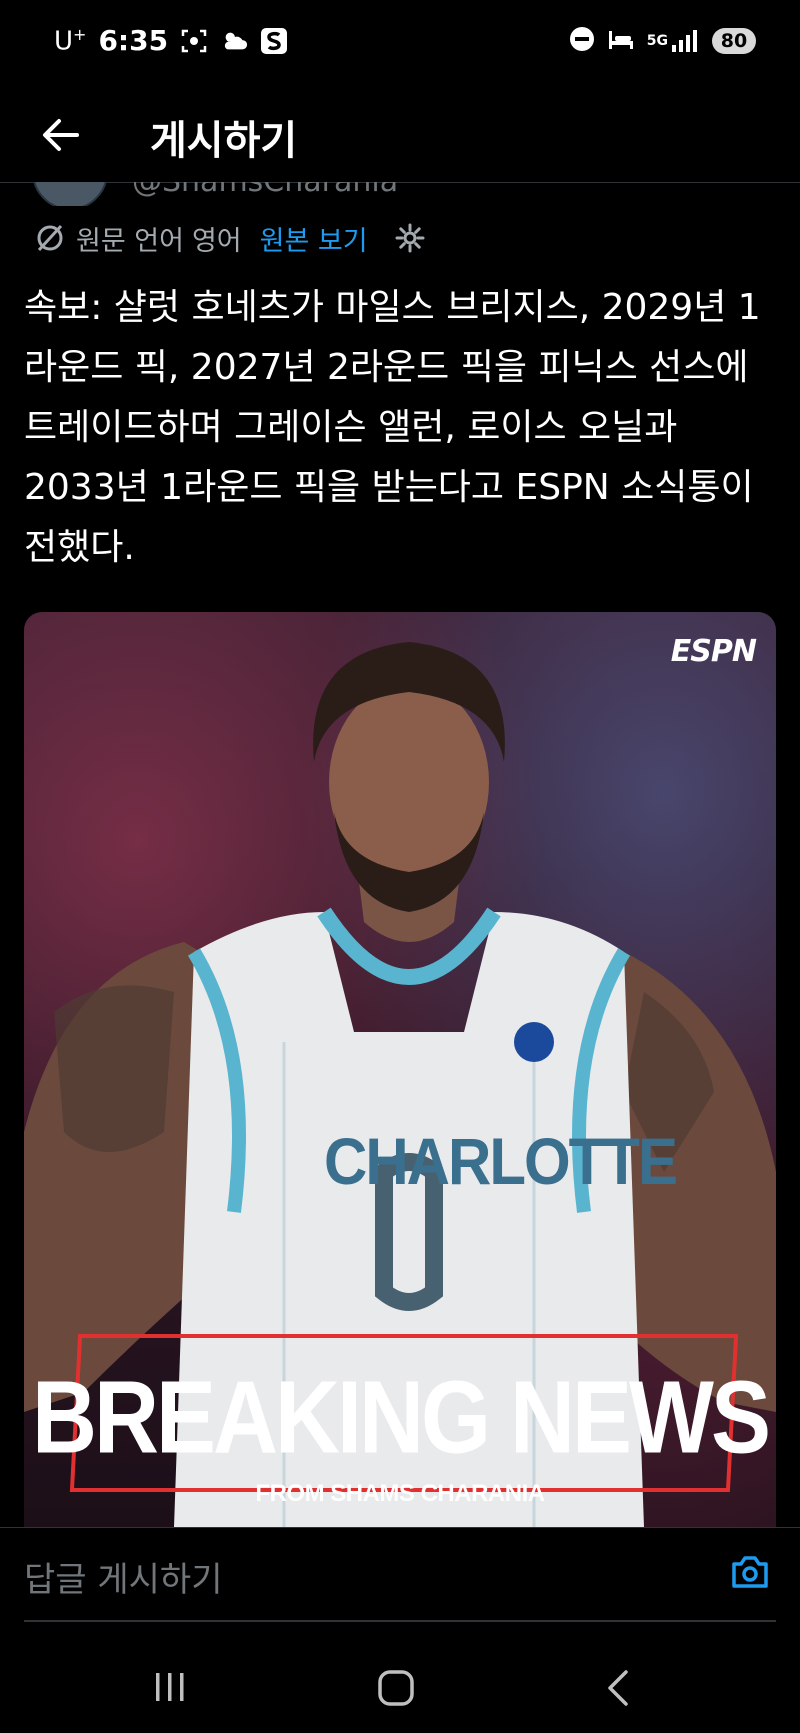  I want to click on avatar, so click(70, 194).